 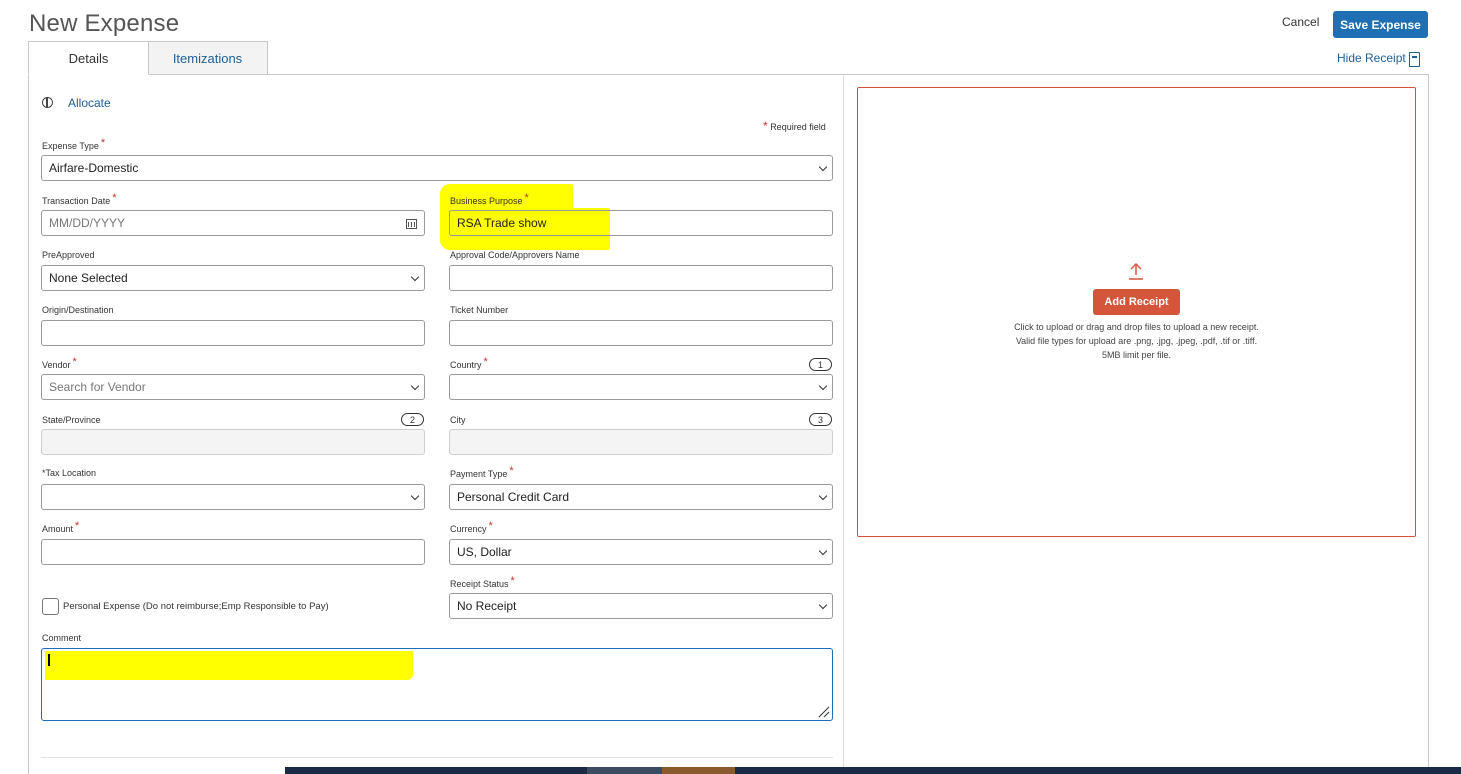 What do you see at coordinates (482, 472) in the screenshot?
I see `payment-type-label: Payment Type *` at bounding box center [482, 472].